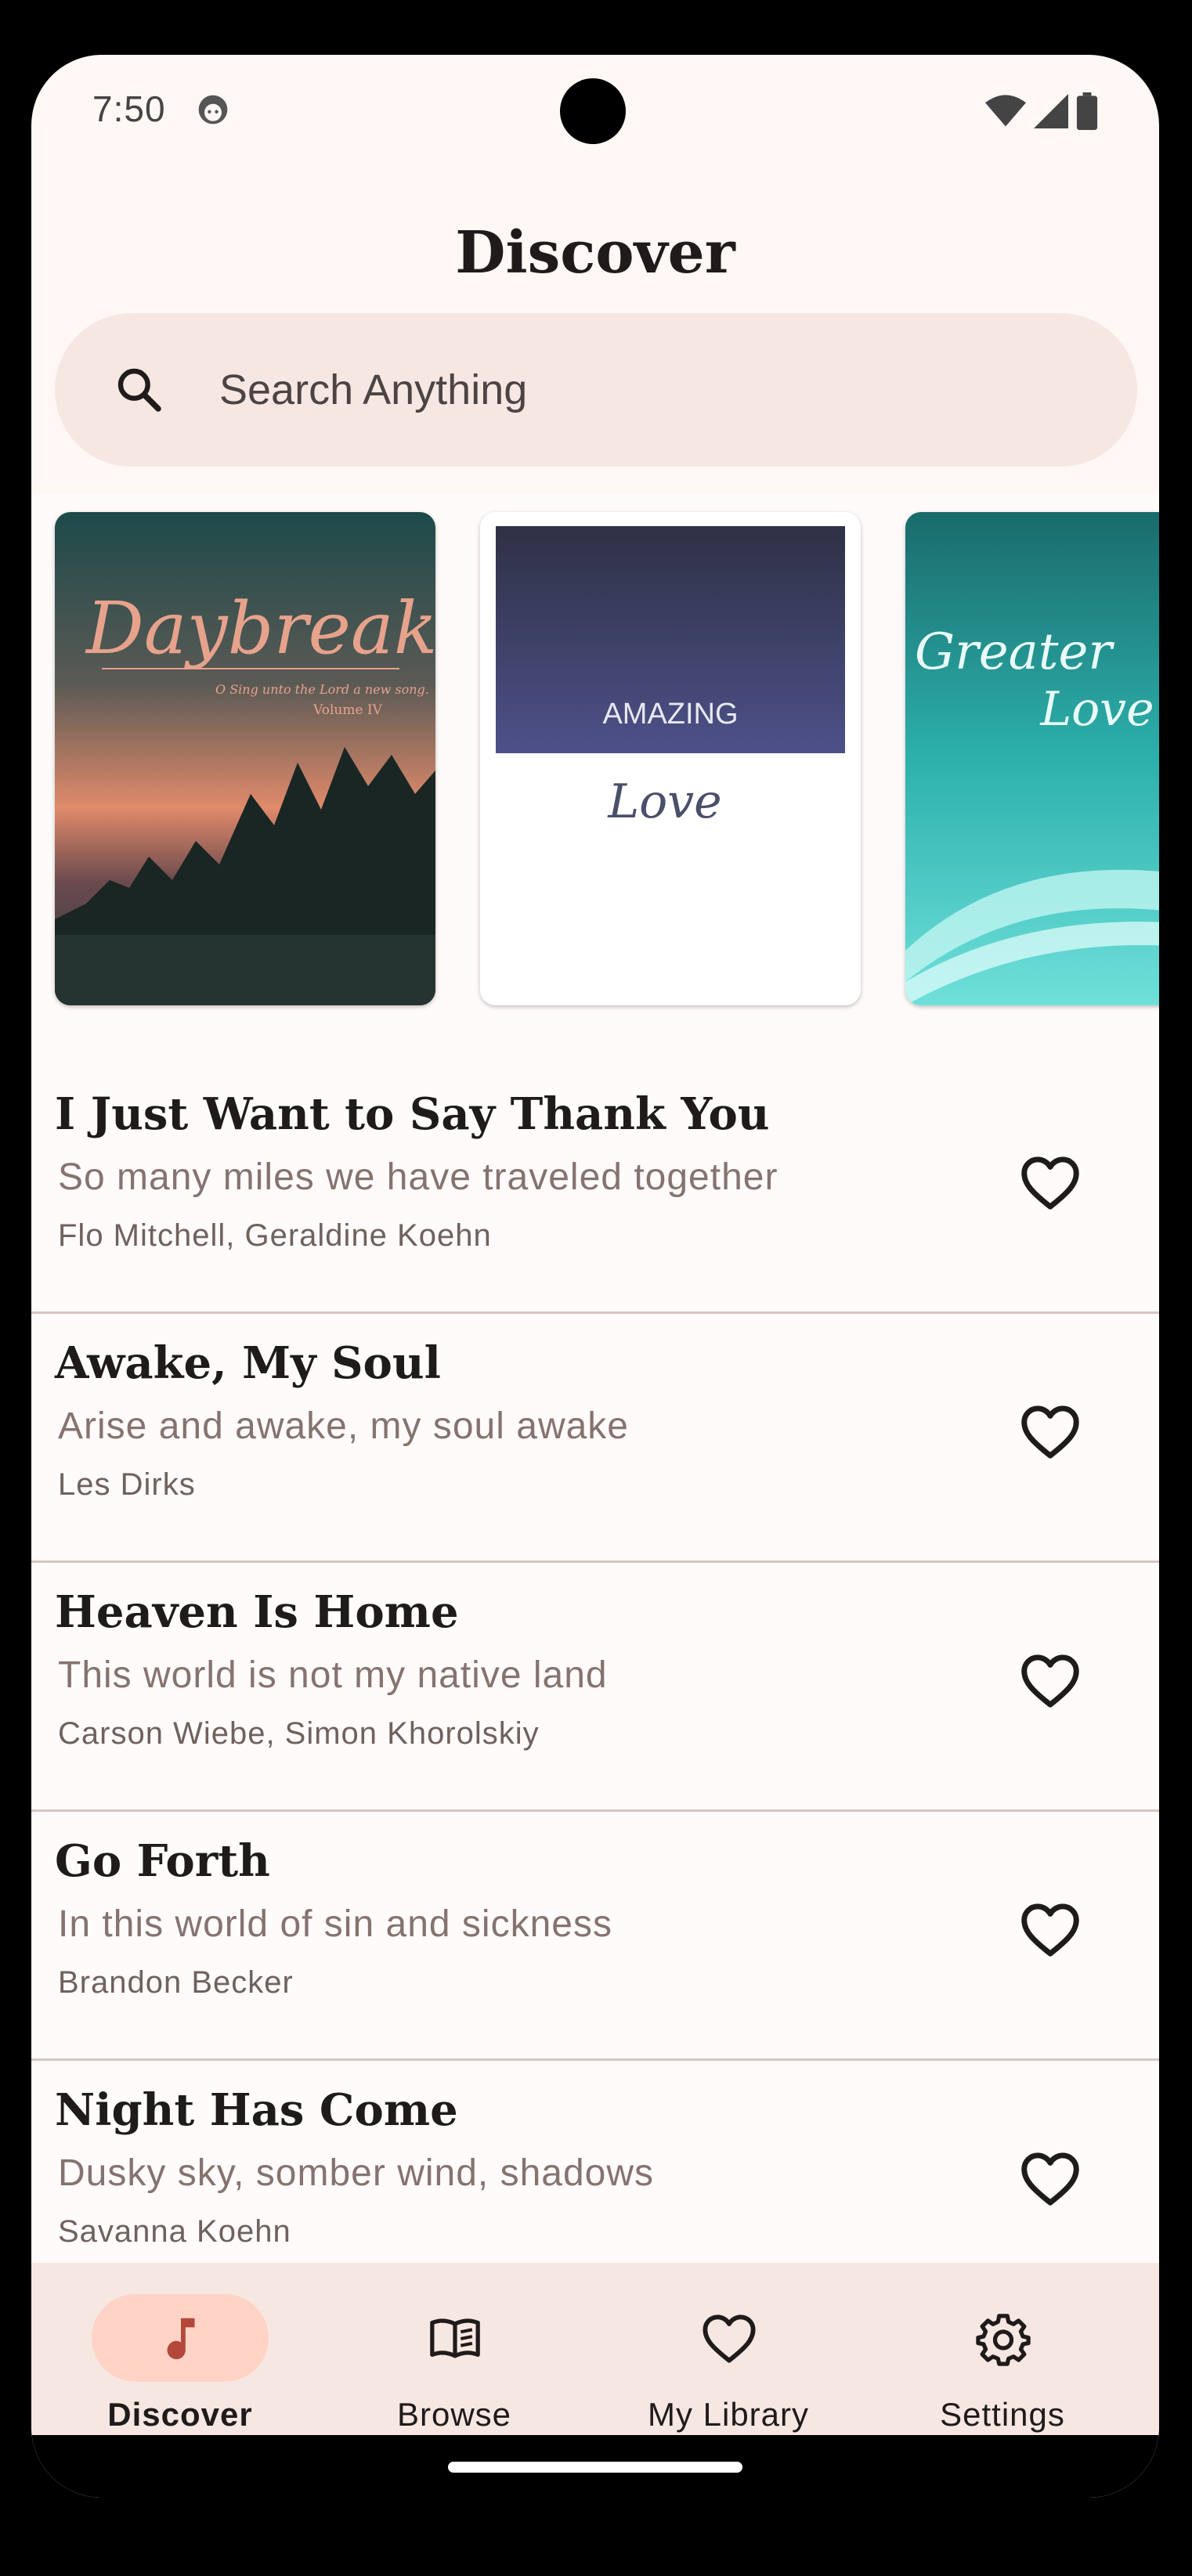 The width and height of the screenshot is (1192, 2576). I want to click on nav-label: Settings, so click(1003, 2415).